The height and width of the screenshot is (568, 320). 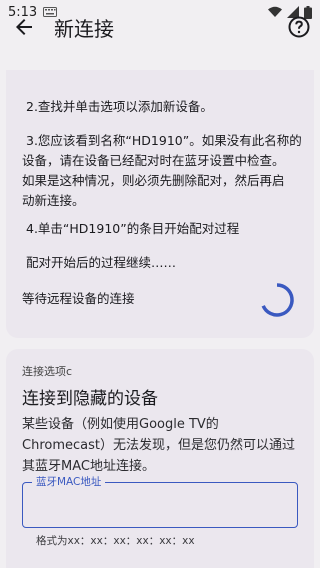 I want to click on option-description-line-2: Chromecast）无法发现，但是您仍然可以通过, so click(x=158, y=445).